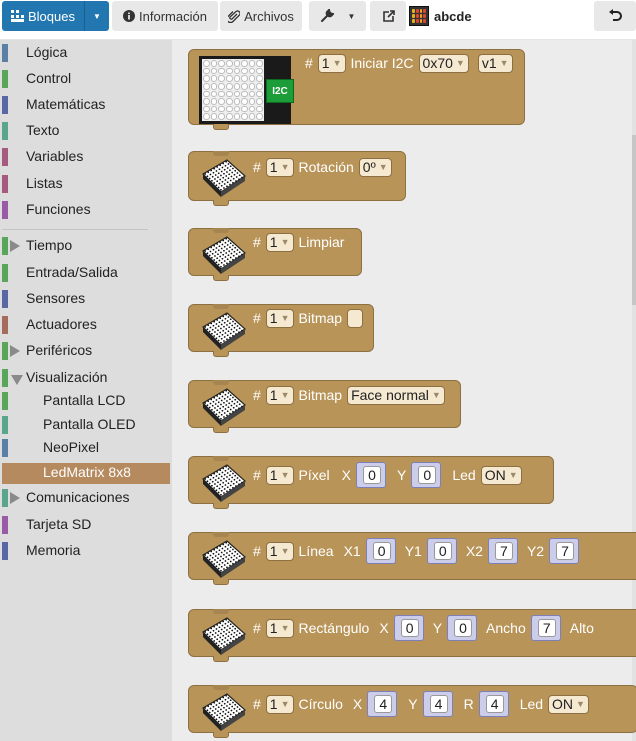 The width and height of the screenshot is (636, 741). I want to click on block-rotacion: # 1 ▼ Rotación 0º ▼, so click(297, 178).